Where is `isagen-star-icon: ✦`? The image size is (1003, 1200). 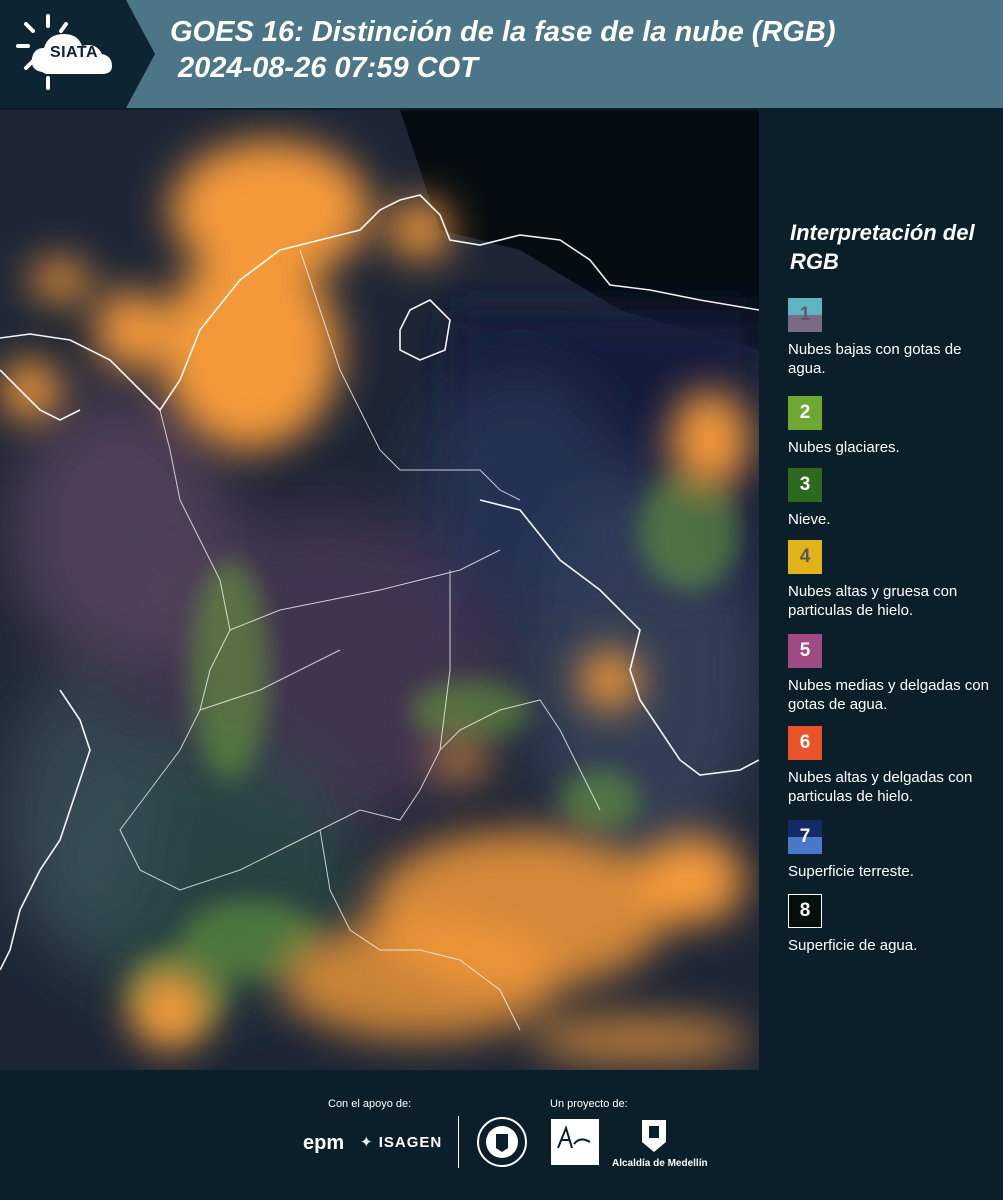
isagen-star-icon: ✦ is located at coordinates (367, 1142).